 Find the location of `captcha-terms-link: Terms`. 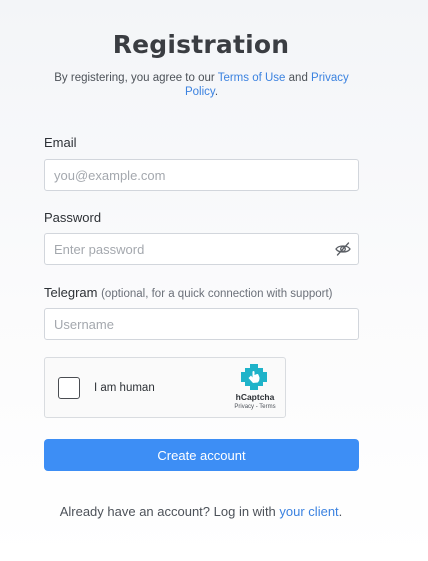

captcha-terms-link: Terms is located at coordinates (267, 407).